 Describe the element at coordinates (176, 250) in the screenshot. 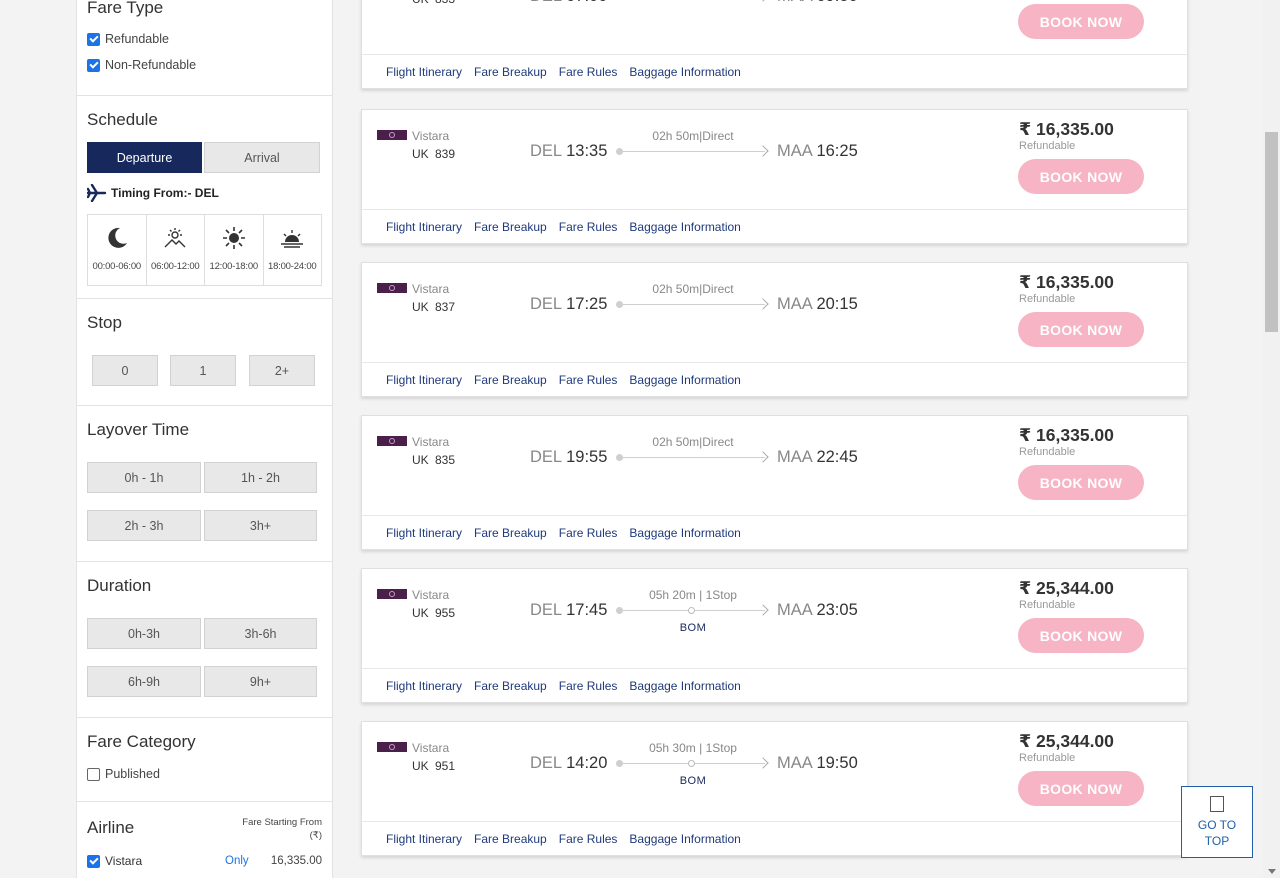

I see `time-slot-morning: 06:00-12:00` at that location.